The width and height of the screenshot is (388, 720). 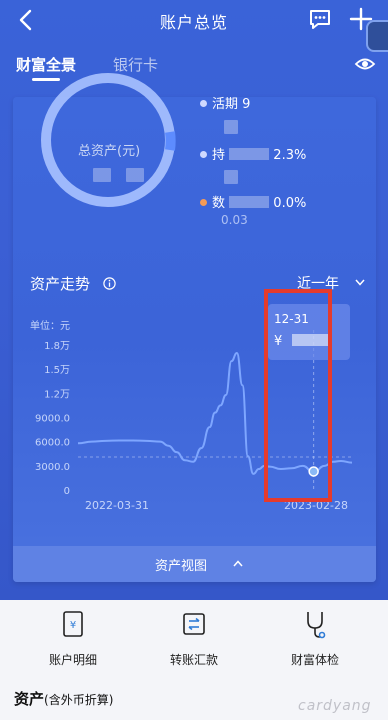 I want to click on legend-item-demand: 活期 9, so click(x=225, y=102).